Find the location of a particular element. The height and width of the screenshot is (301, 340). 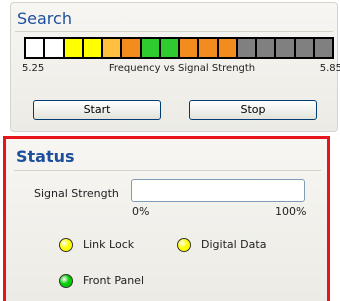

signal-max-label: 100% is located at coordinates (291, 211).